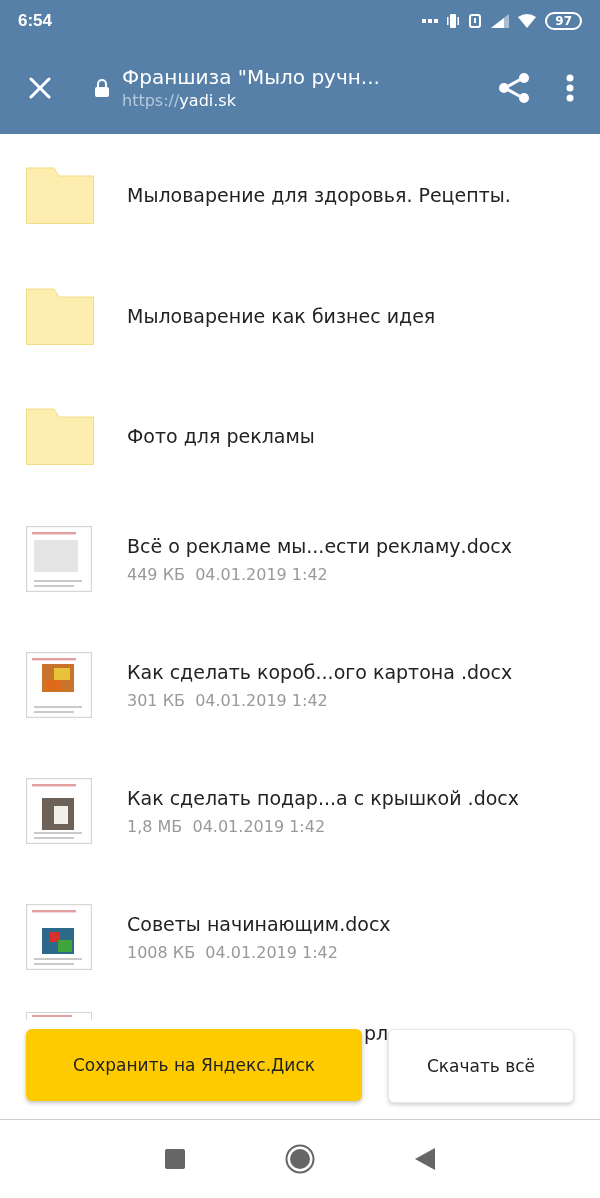 The image size is (600, 1198). I want to click on wifi-icon, so click(527, 21).